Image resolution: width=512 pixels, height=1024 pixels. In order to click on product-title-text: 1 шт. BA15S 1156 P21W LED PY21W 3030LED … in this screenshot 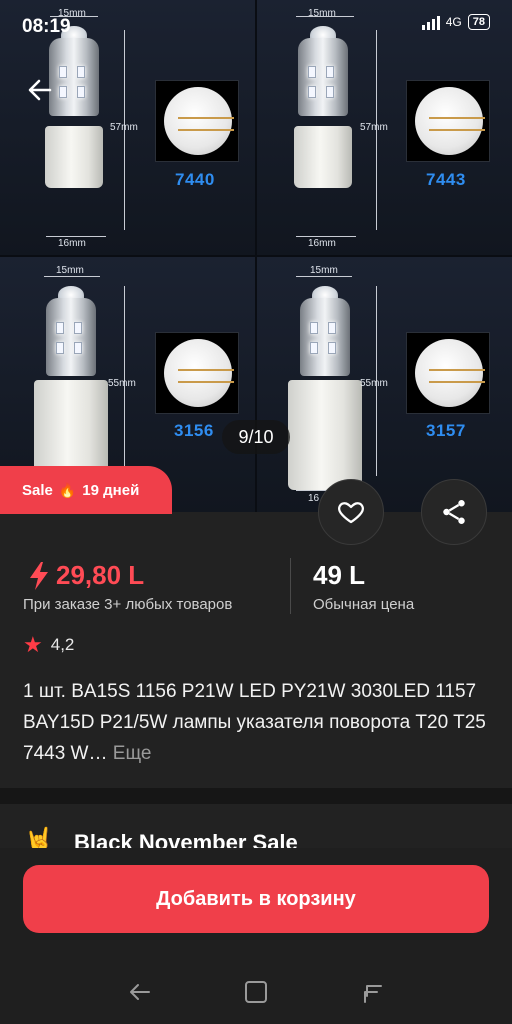, I will do `click(254, 722)`.